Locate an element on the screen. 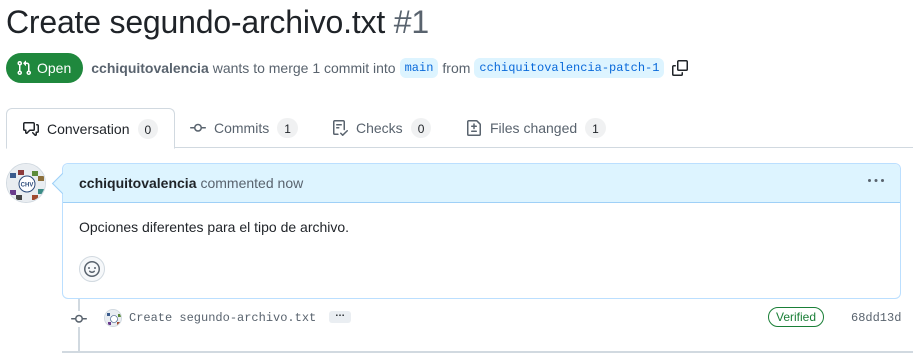 The height and width of the screenshot is (359, 913). kebab-horizontal-icon is located at coordinates (876, 180).